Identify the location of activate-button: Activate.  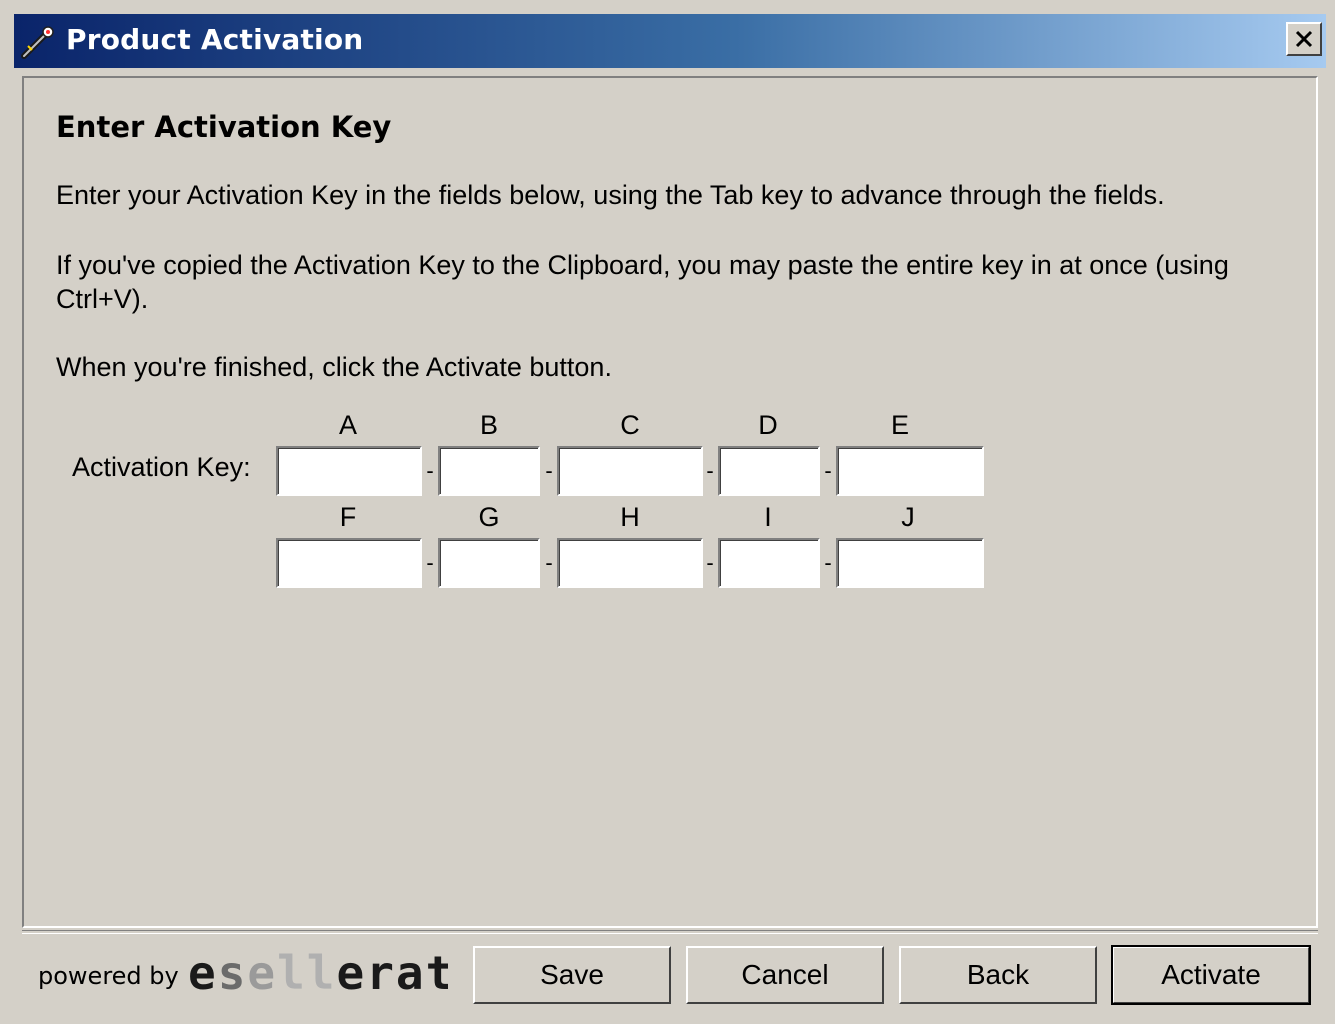
(1211, 975).